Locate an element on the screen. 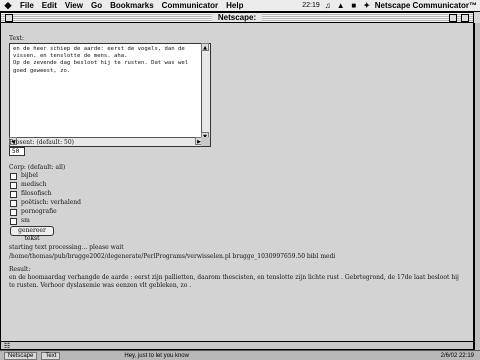  app-menu-icon: ✦ is located at coordinates (367, 5).